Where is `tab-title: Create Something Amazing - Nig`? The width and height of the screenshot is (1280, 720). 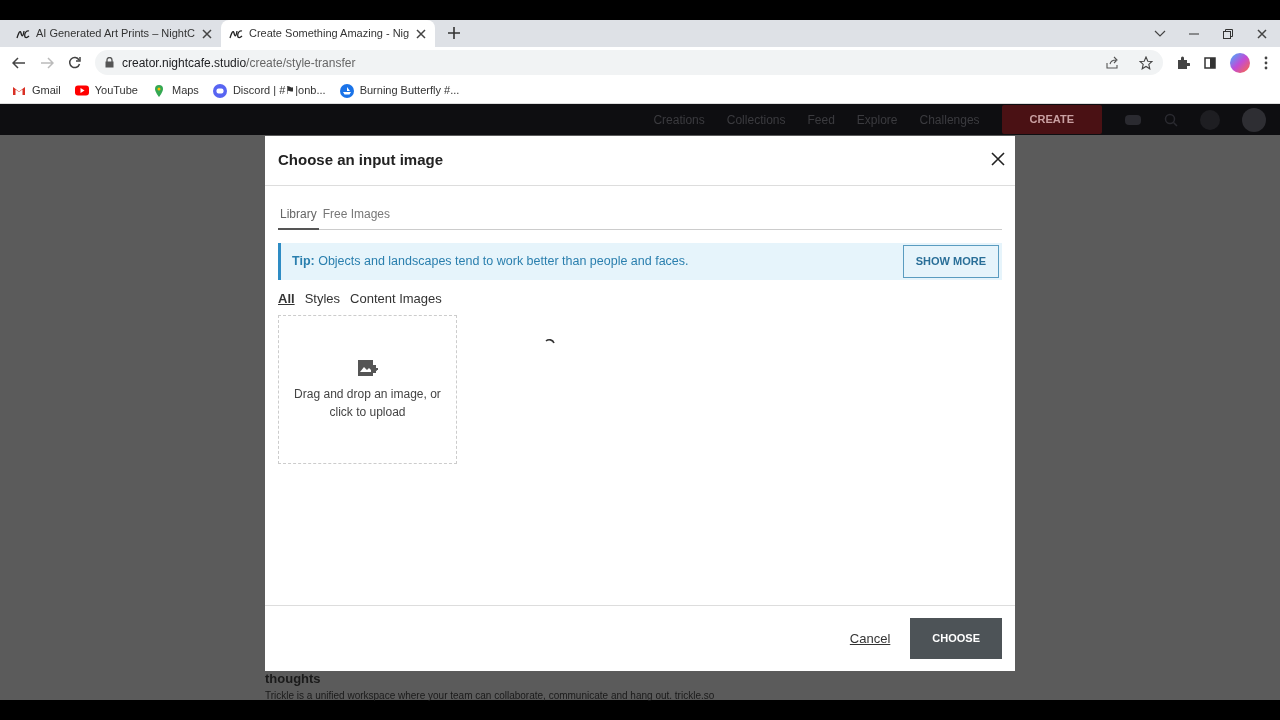 tab-title: Create Something Amazing - Nig is located at coordinates (329, 34).